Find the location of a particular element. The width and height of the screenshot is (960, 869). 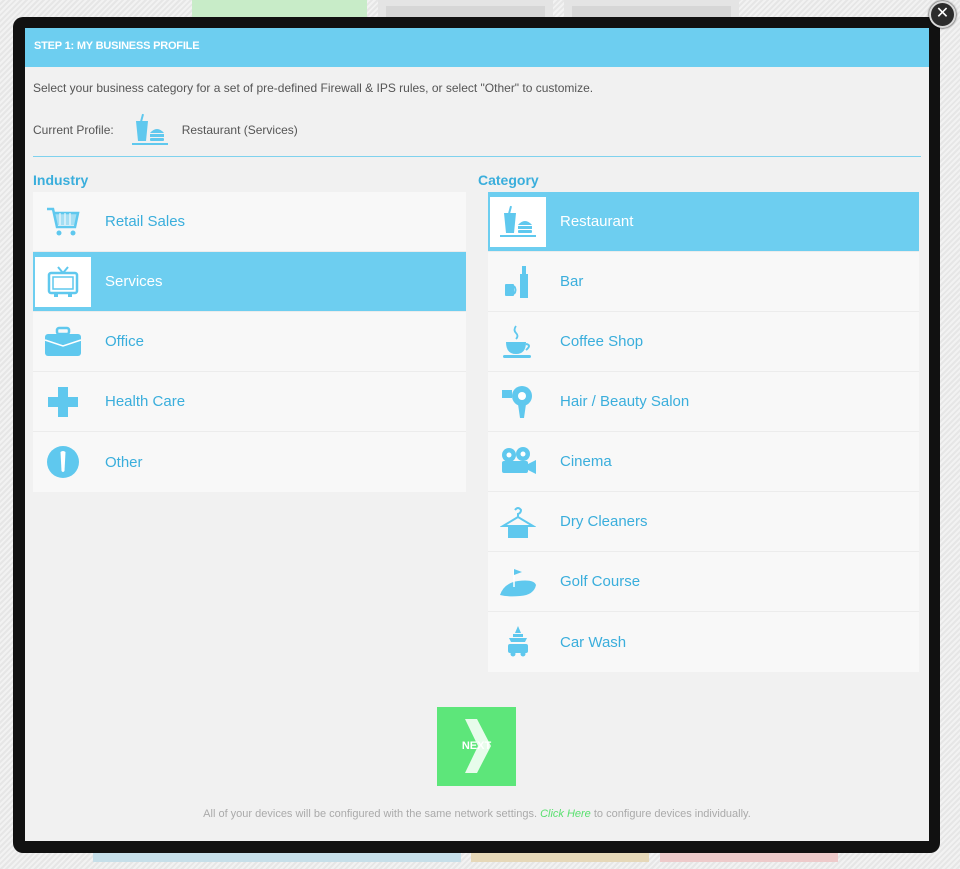

exclamation-icon is located at coordinates (63, 462).